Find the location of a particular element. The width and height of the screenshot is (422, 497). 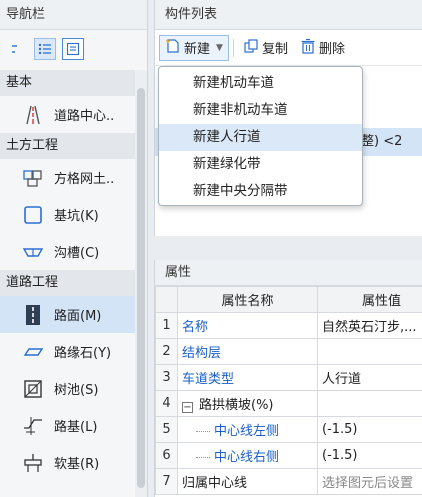

property-name: 中心线右侧 is located at coordinates (247, 457).